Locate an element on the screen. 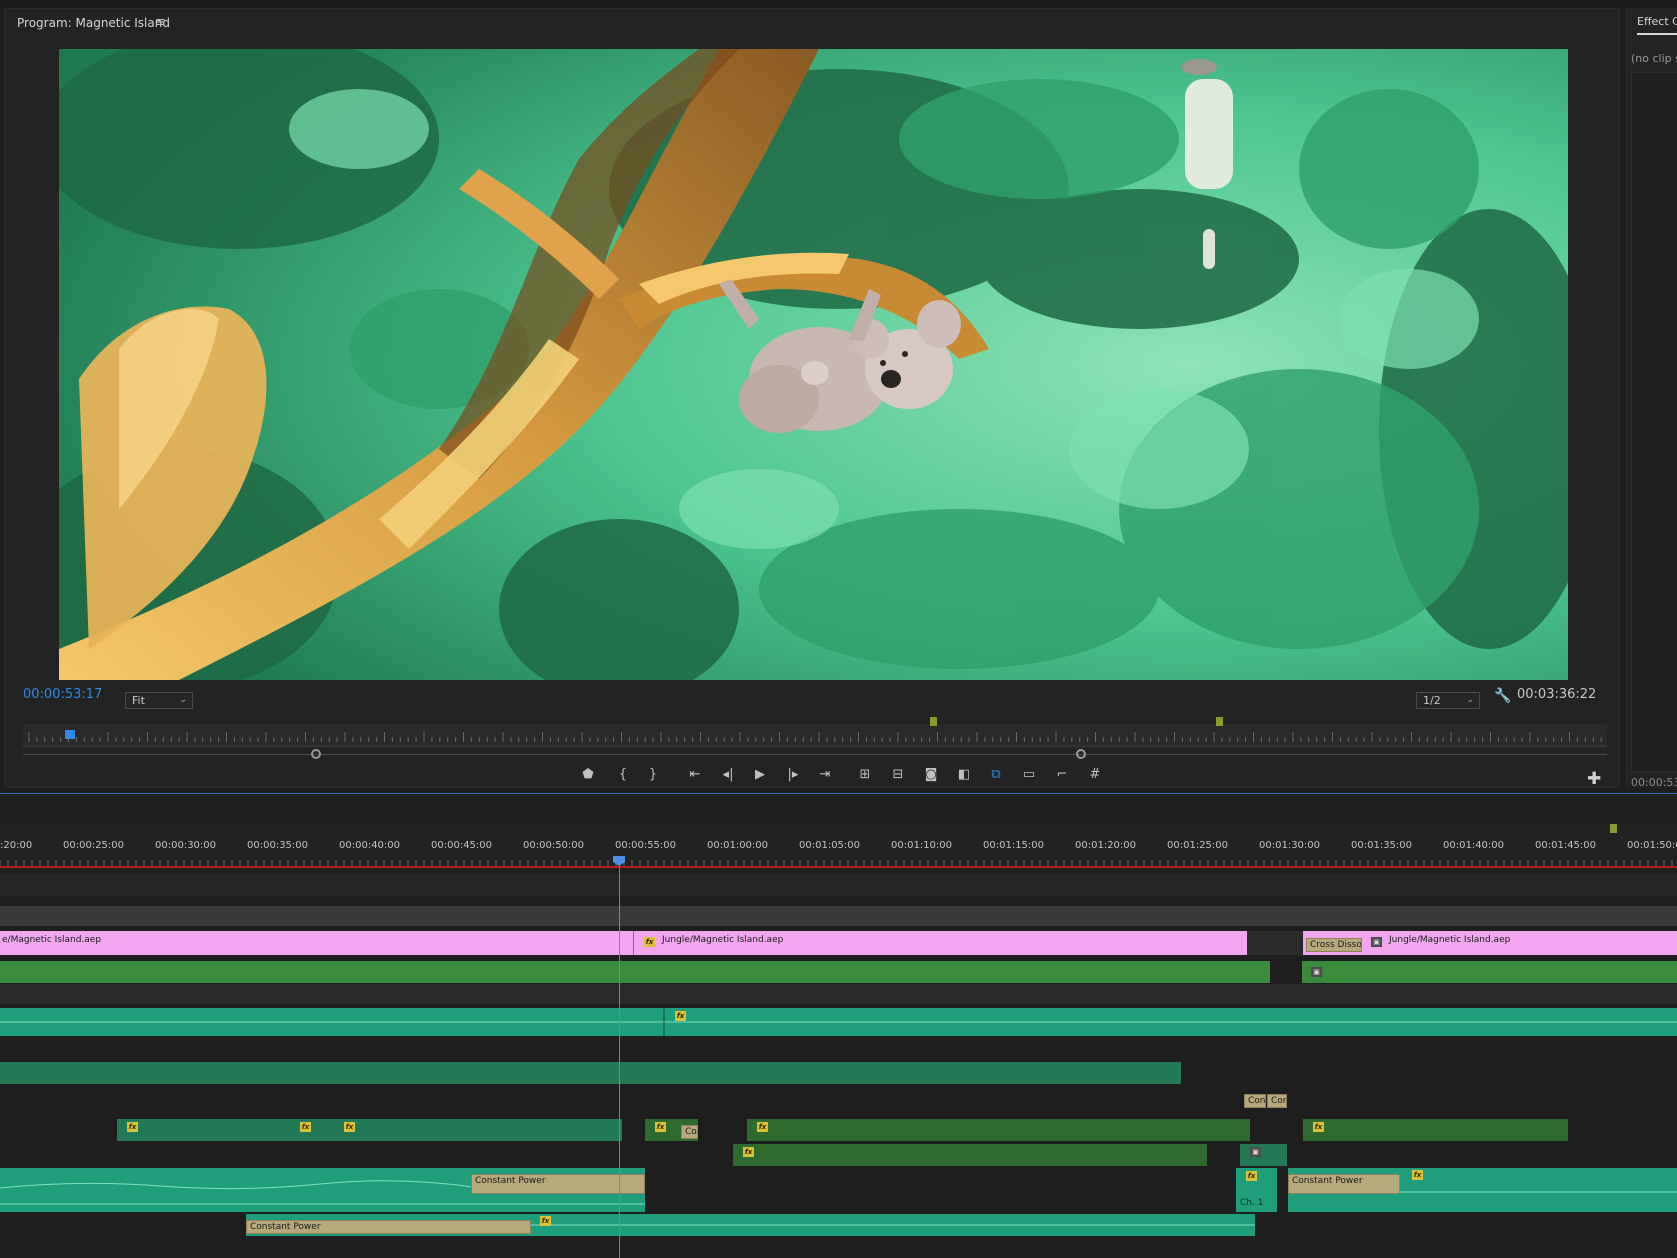  button-editor-add-icon: ✚ is located at coordinates (1594, 779).